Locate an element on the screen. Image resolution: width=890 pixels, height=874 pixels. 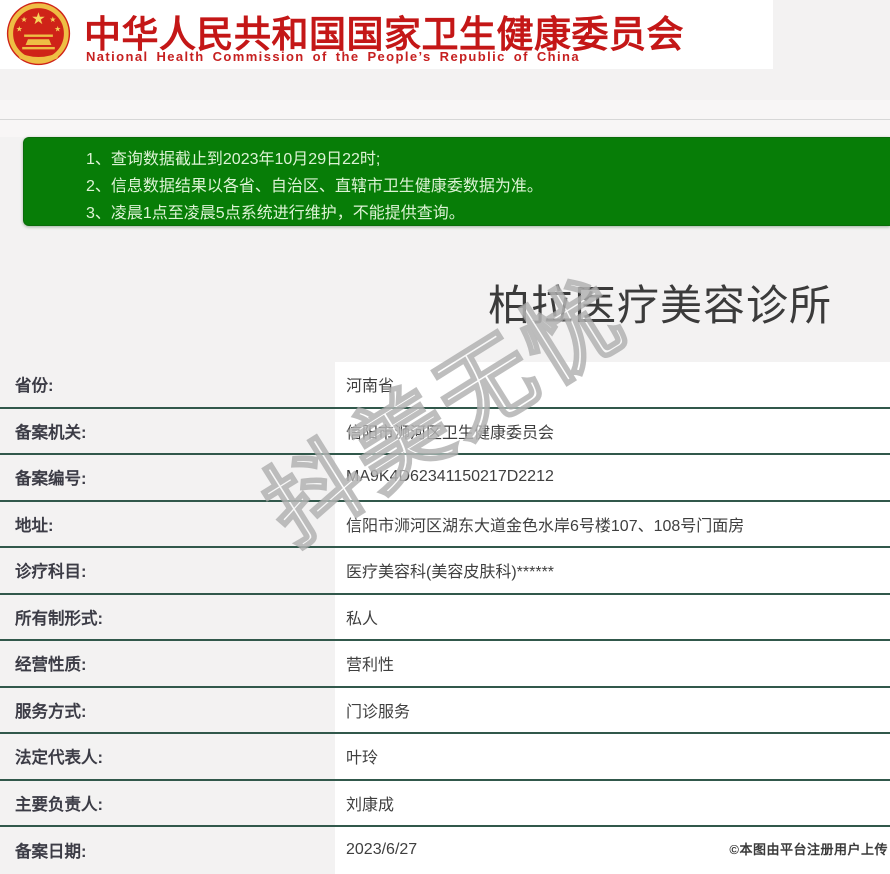
notice-line-3: 3、凌晨1点至凌晨5点系统进行维护，不能提供查询。 is located at coordinates (275, 213).